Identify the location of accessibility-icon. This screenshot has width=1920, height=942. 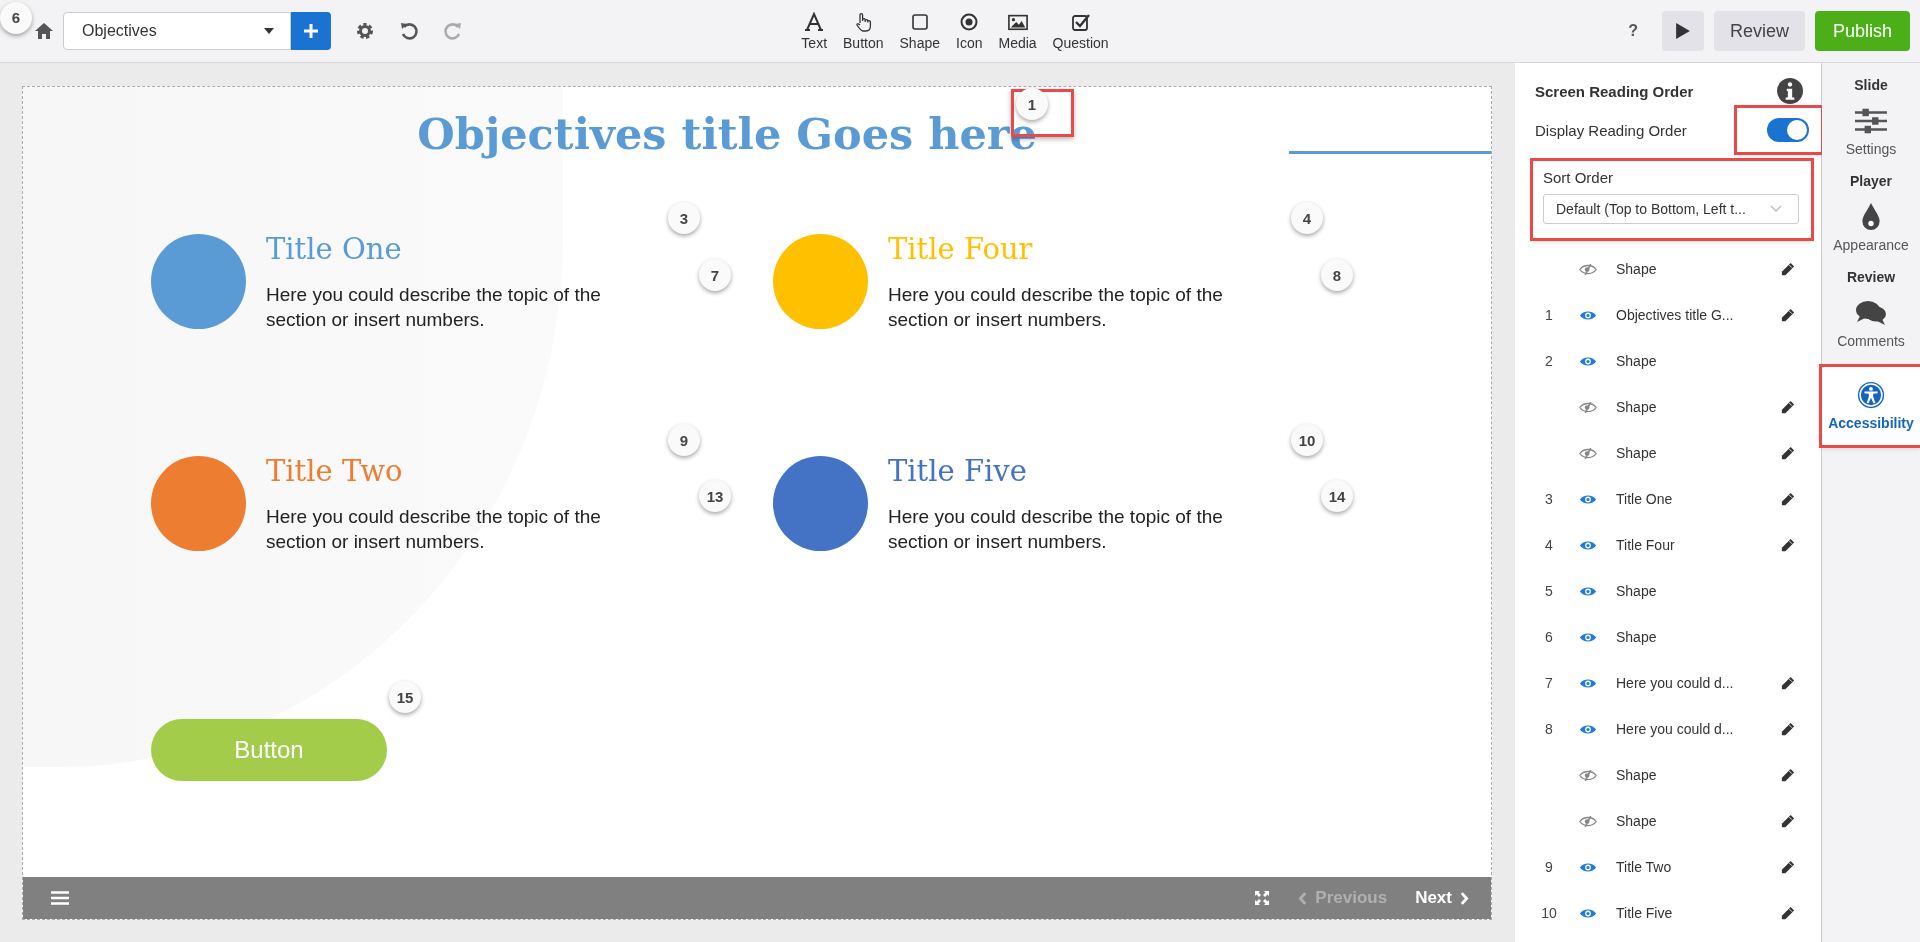
(1871, 395).